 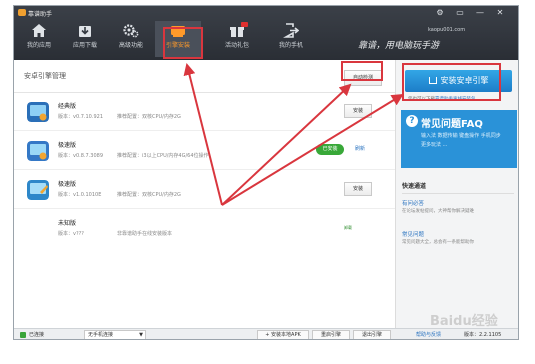 I want to click on engine-speed-icon, so click(x=38, y=151).